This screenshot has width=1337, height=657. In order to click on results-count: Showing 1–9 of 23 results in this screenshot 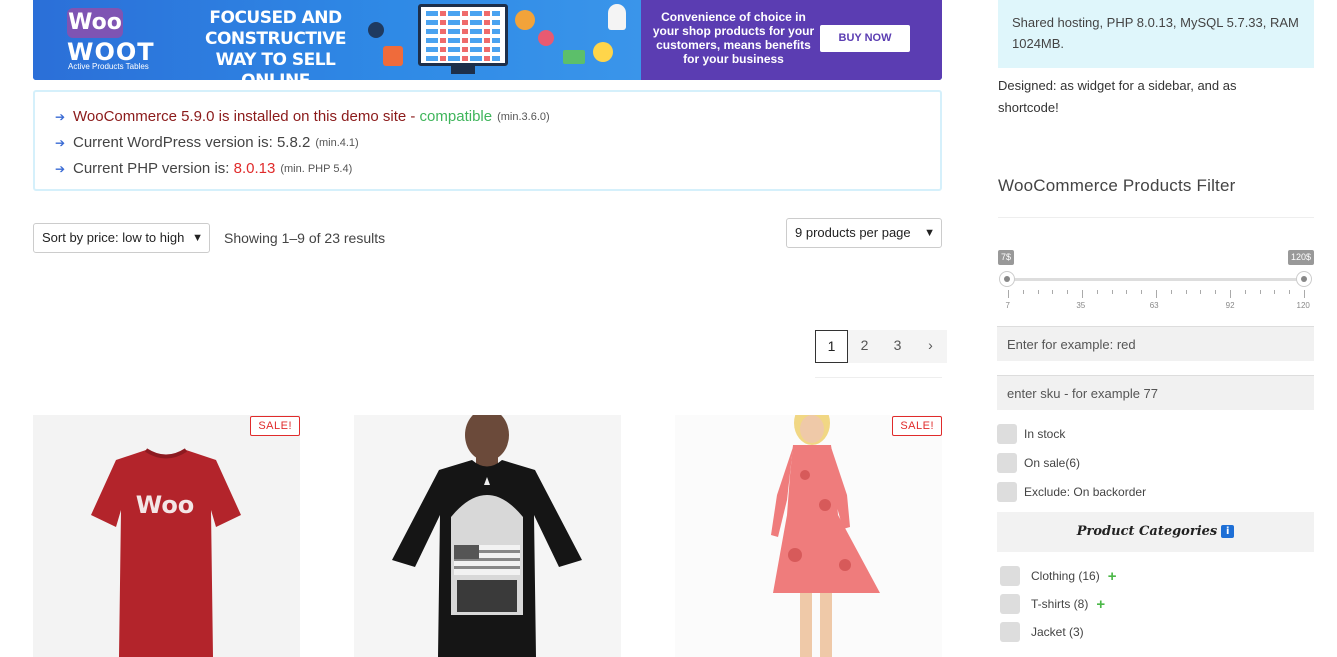, I will do `click(305, 238)`.